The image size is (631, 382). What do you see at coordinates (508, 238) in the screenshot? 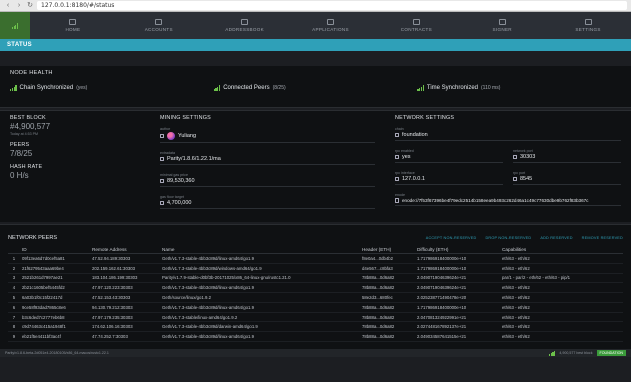
I see `drop-non-reserved-button: DROP NON-RESERVED` at bounding box center [508, 238].